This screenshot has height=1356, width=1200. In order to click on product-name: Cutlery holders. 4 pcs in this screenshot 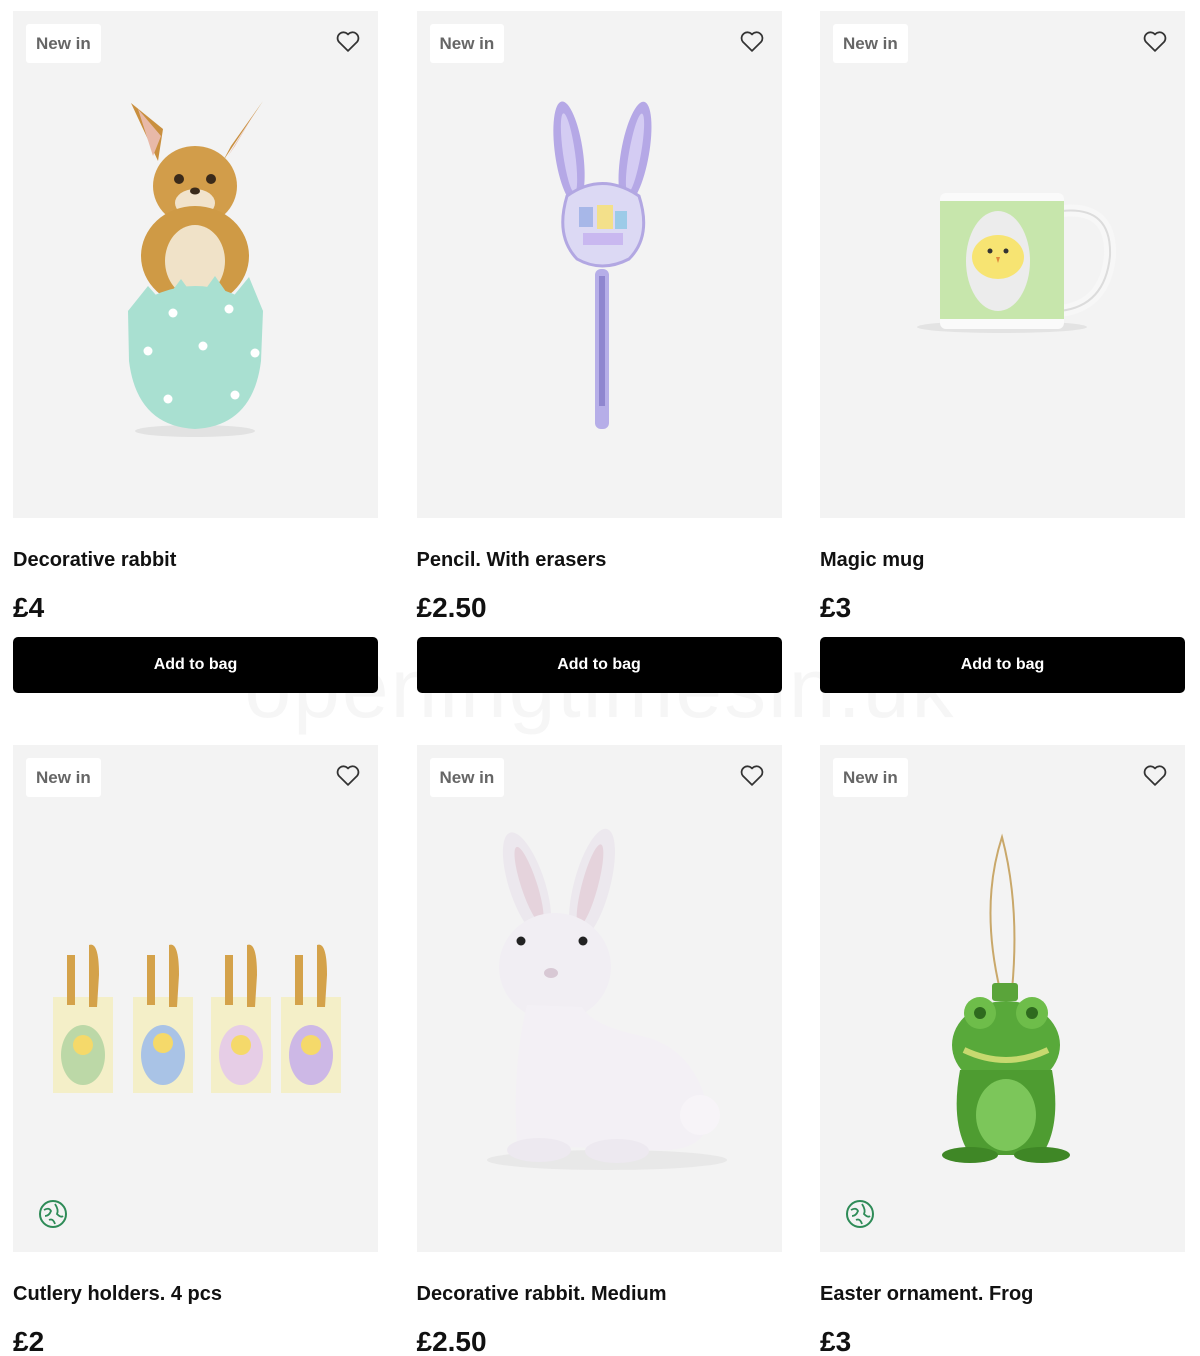, I will do `click(195, 1294)`.